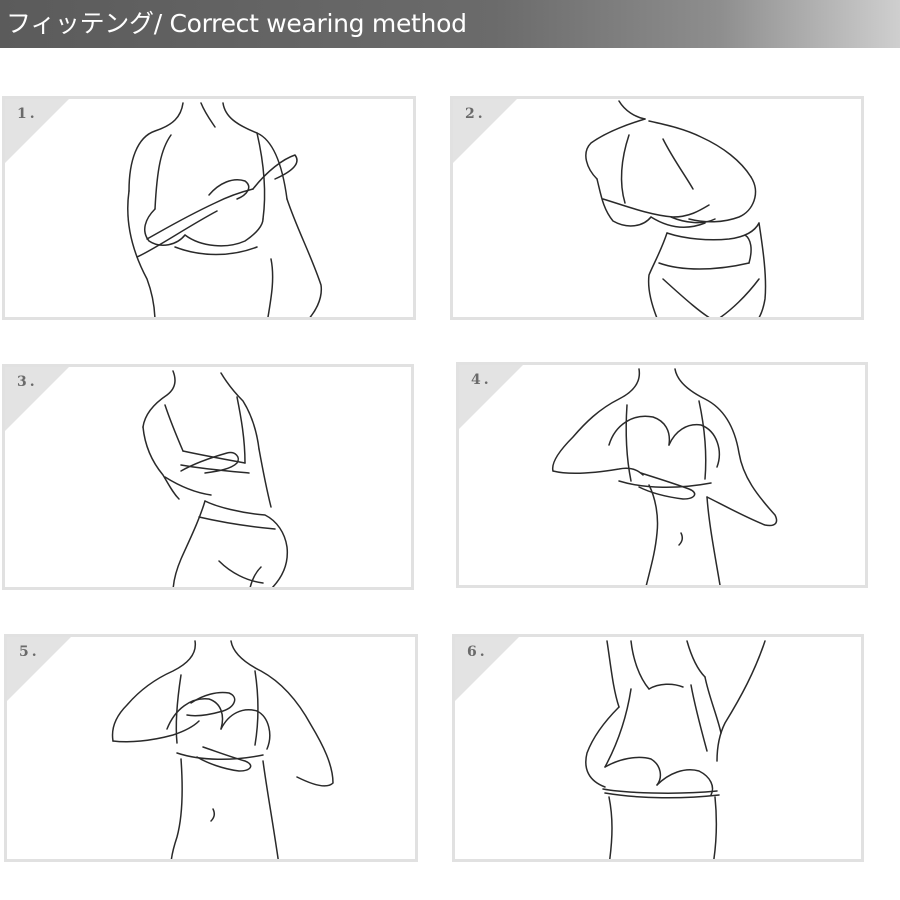  Describe the element at coordinates (658, 748) in the screenshot. I see `step-panel-6: 6.` at that location.